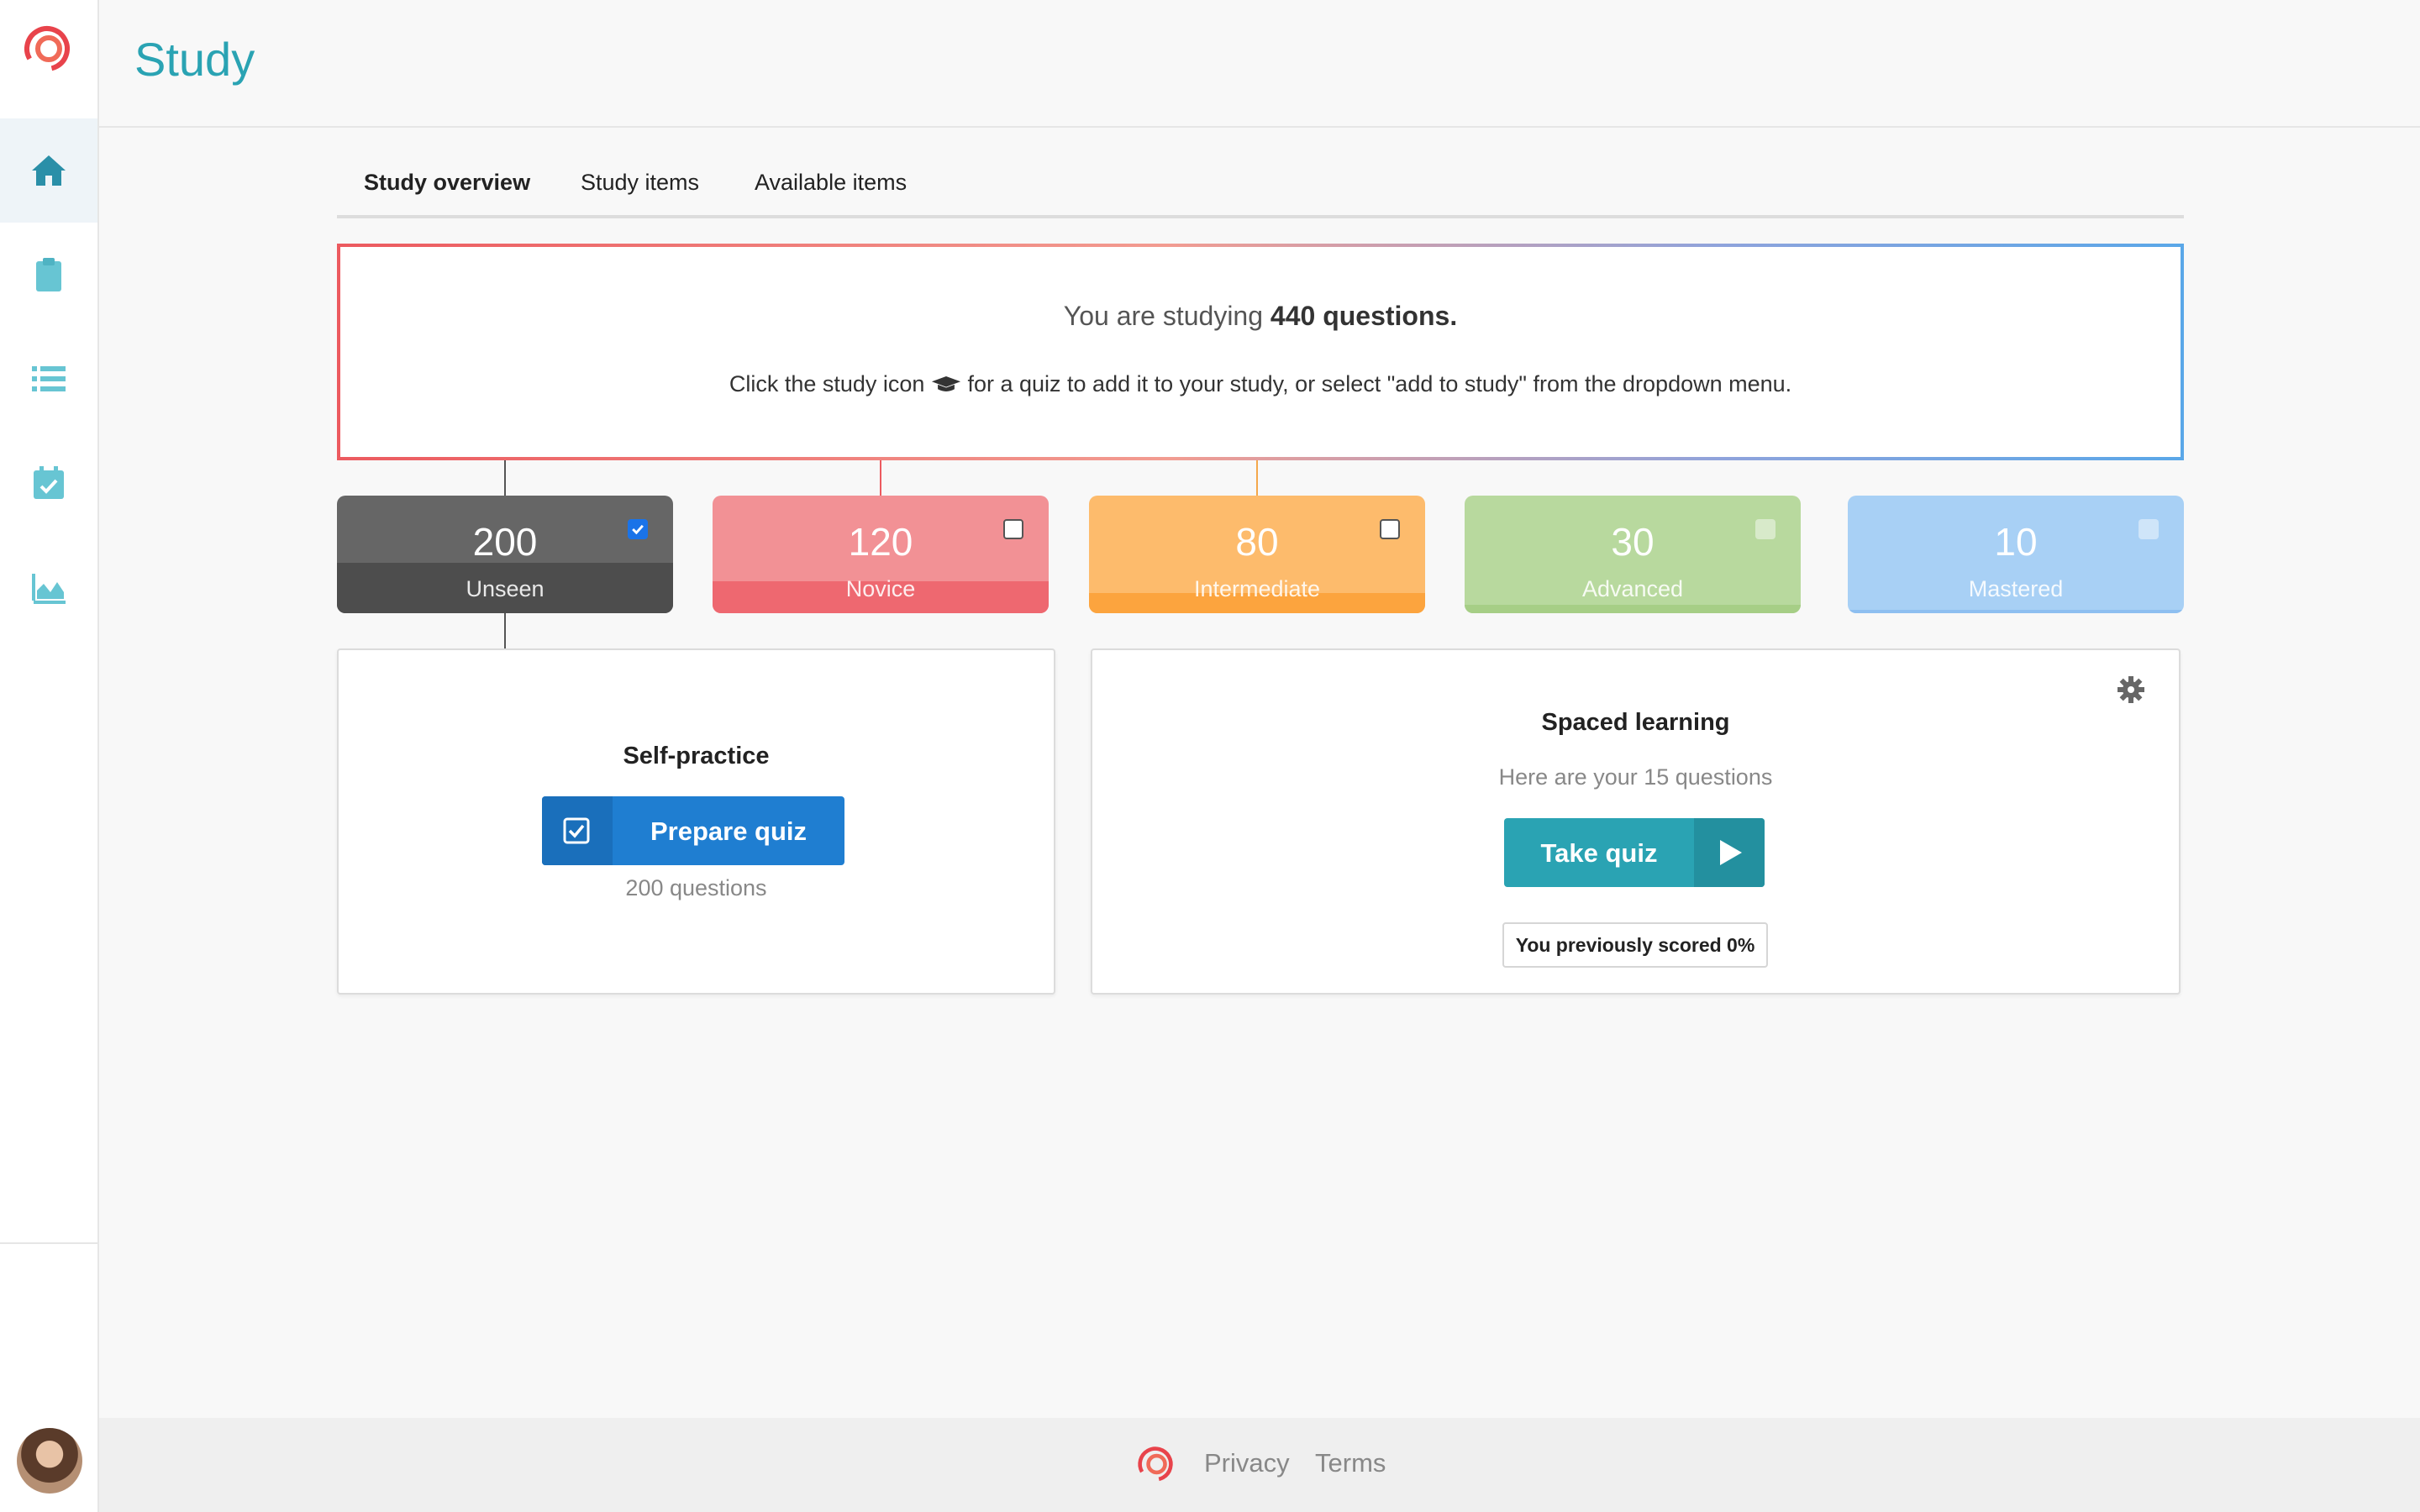 The width and height of the screenshot is (2420, 1512). What do you see at coordinates (2016, 542) in the screenshot?
I see `level-count: 10` at bounding box center [2016, 542].